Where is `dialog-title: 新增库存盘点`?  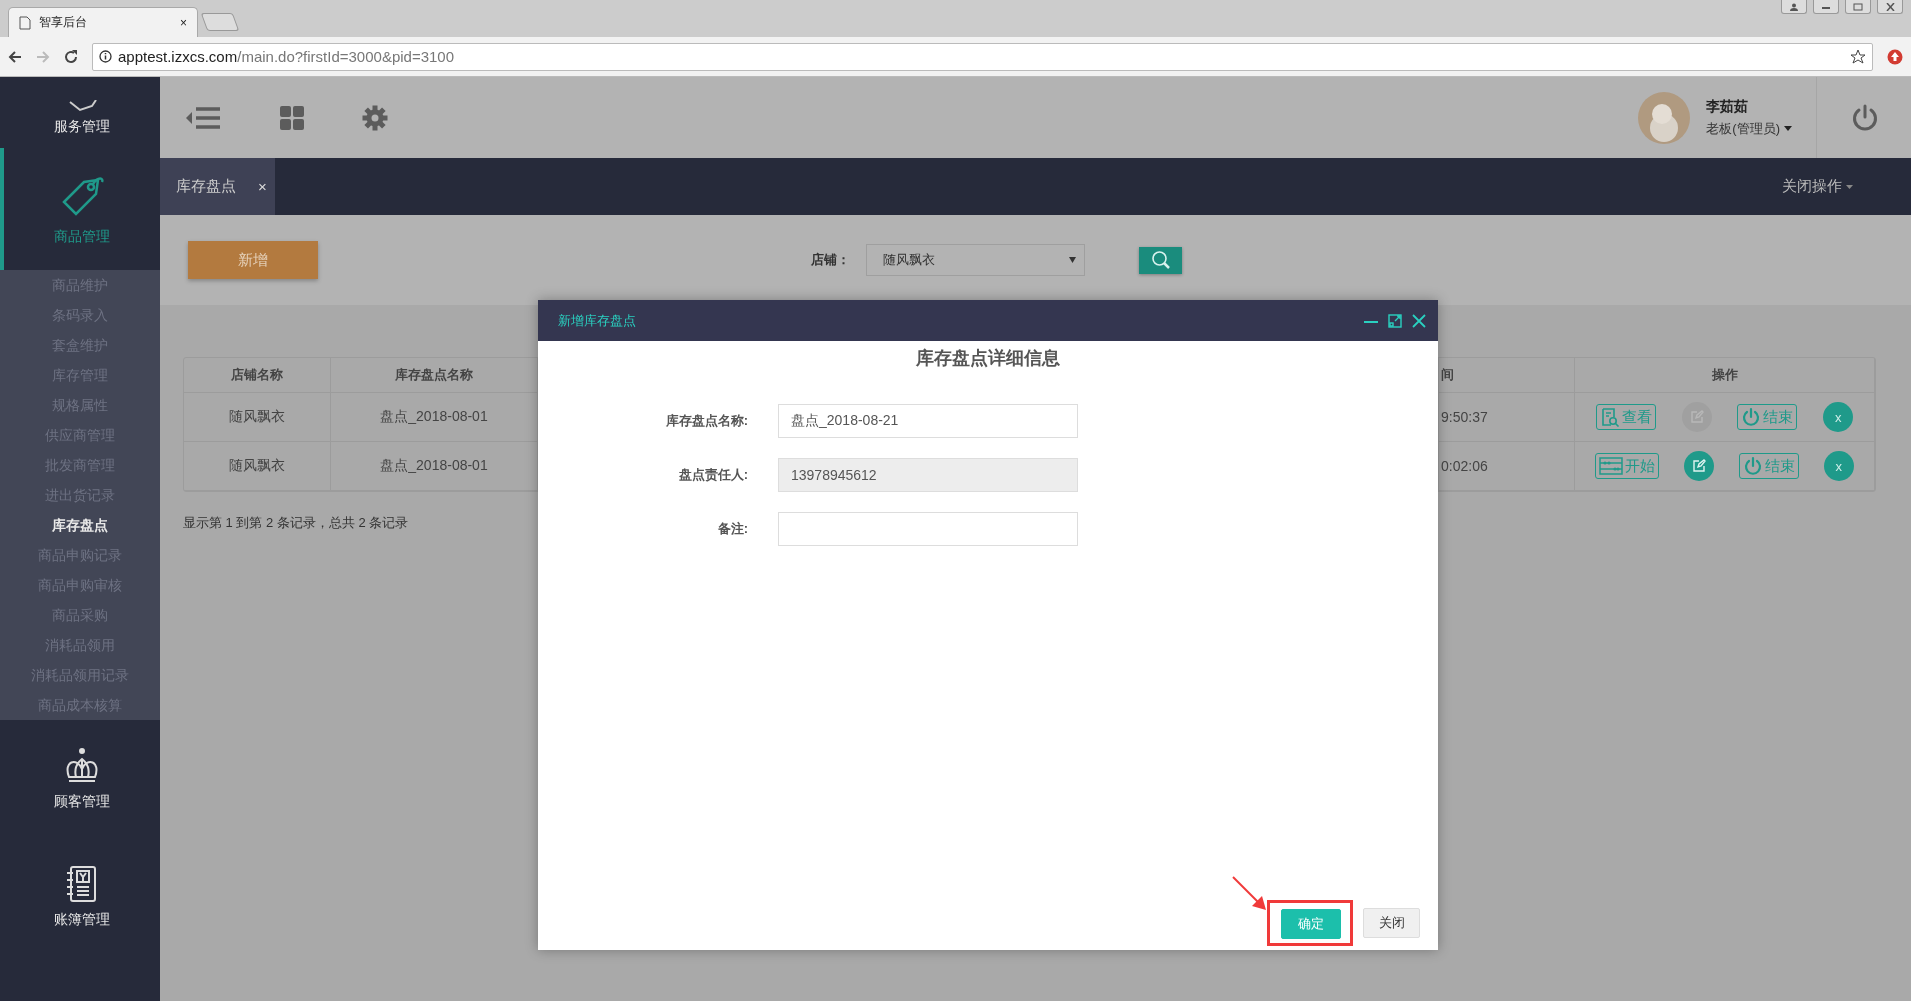 dialog-title: 新增库存盘点 is located at coordinates (597, 320).